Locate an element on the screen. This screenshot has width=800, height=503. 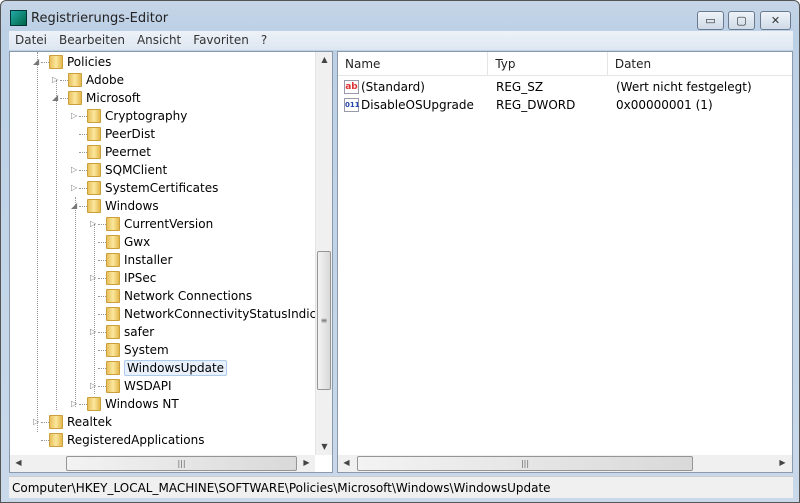
maximize-button: ▢ is located at coordinates (741, 20).